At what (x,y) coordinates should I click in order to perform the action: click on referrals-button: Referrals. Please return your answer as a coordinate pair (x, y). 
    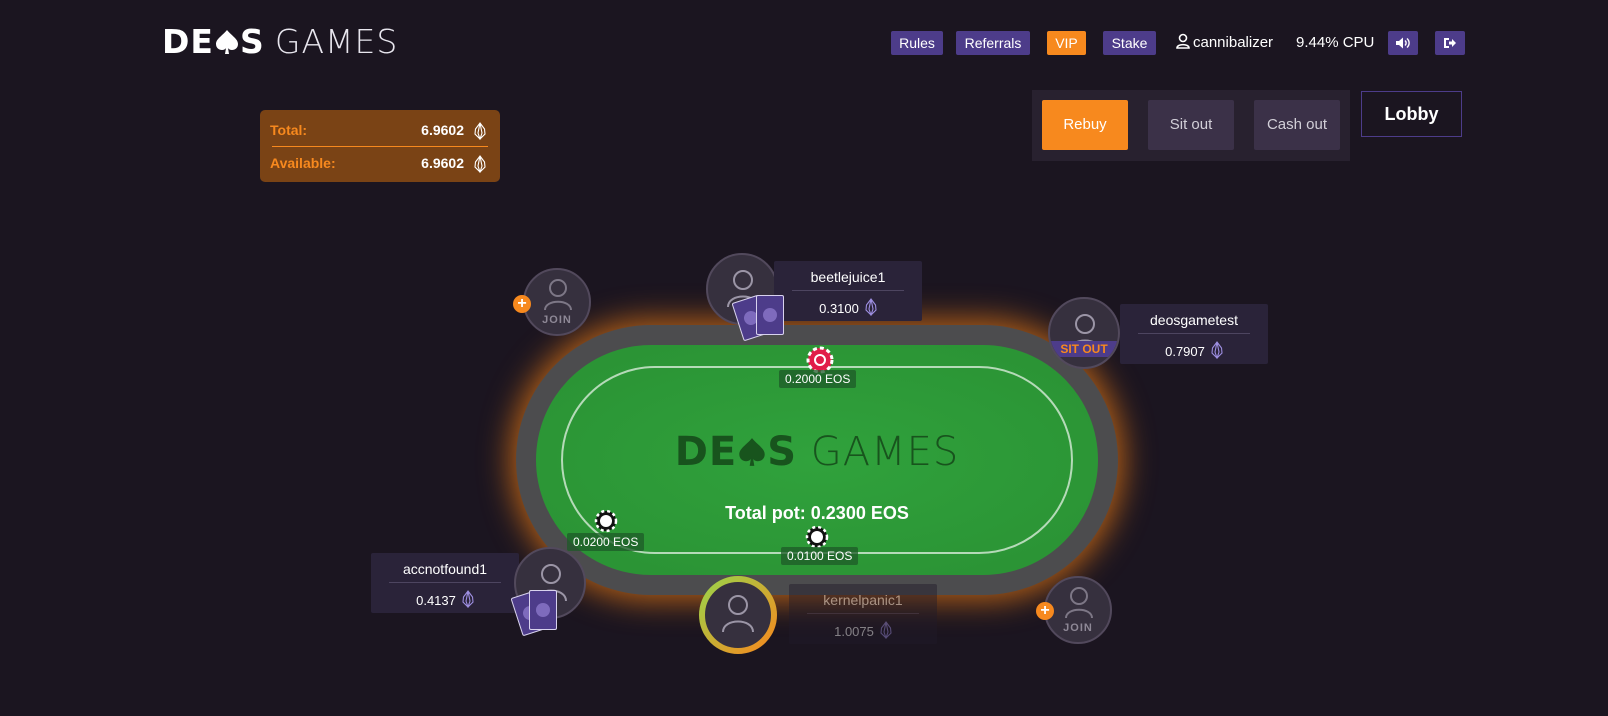
    Looking at the image, I should click on (993, 43).